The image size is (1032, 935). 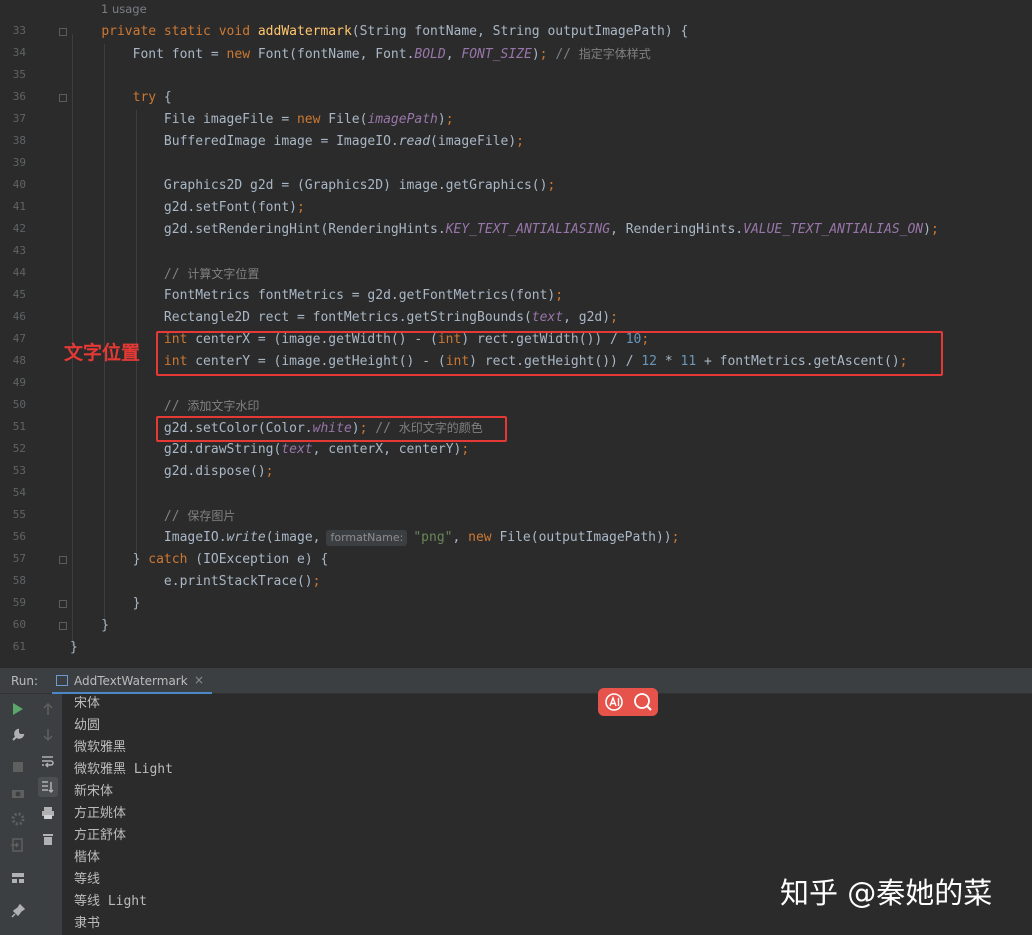 I want to click on output-line: 等线, so click(x=87, y=879).